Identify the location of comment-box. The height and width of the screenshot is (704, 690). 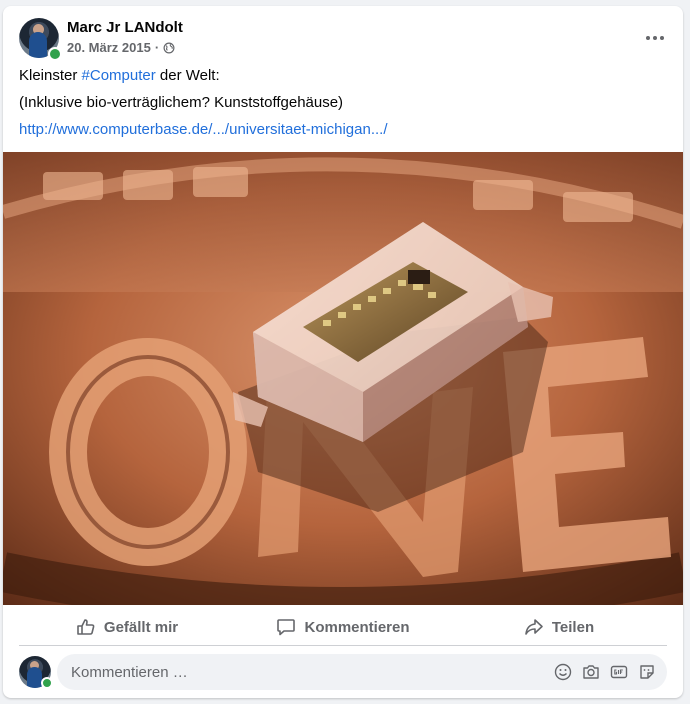
(362, 672).